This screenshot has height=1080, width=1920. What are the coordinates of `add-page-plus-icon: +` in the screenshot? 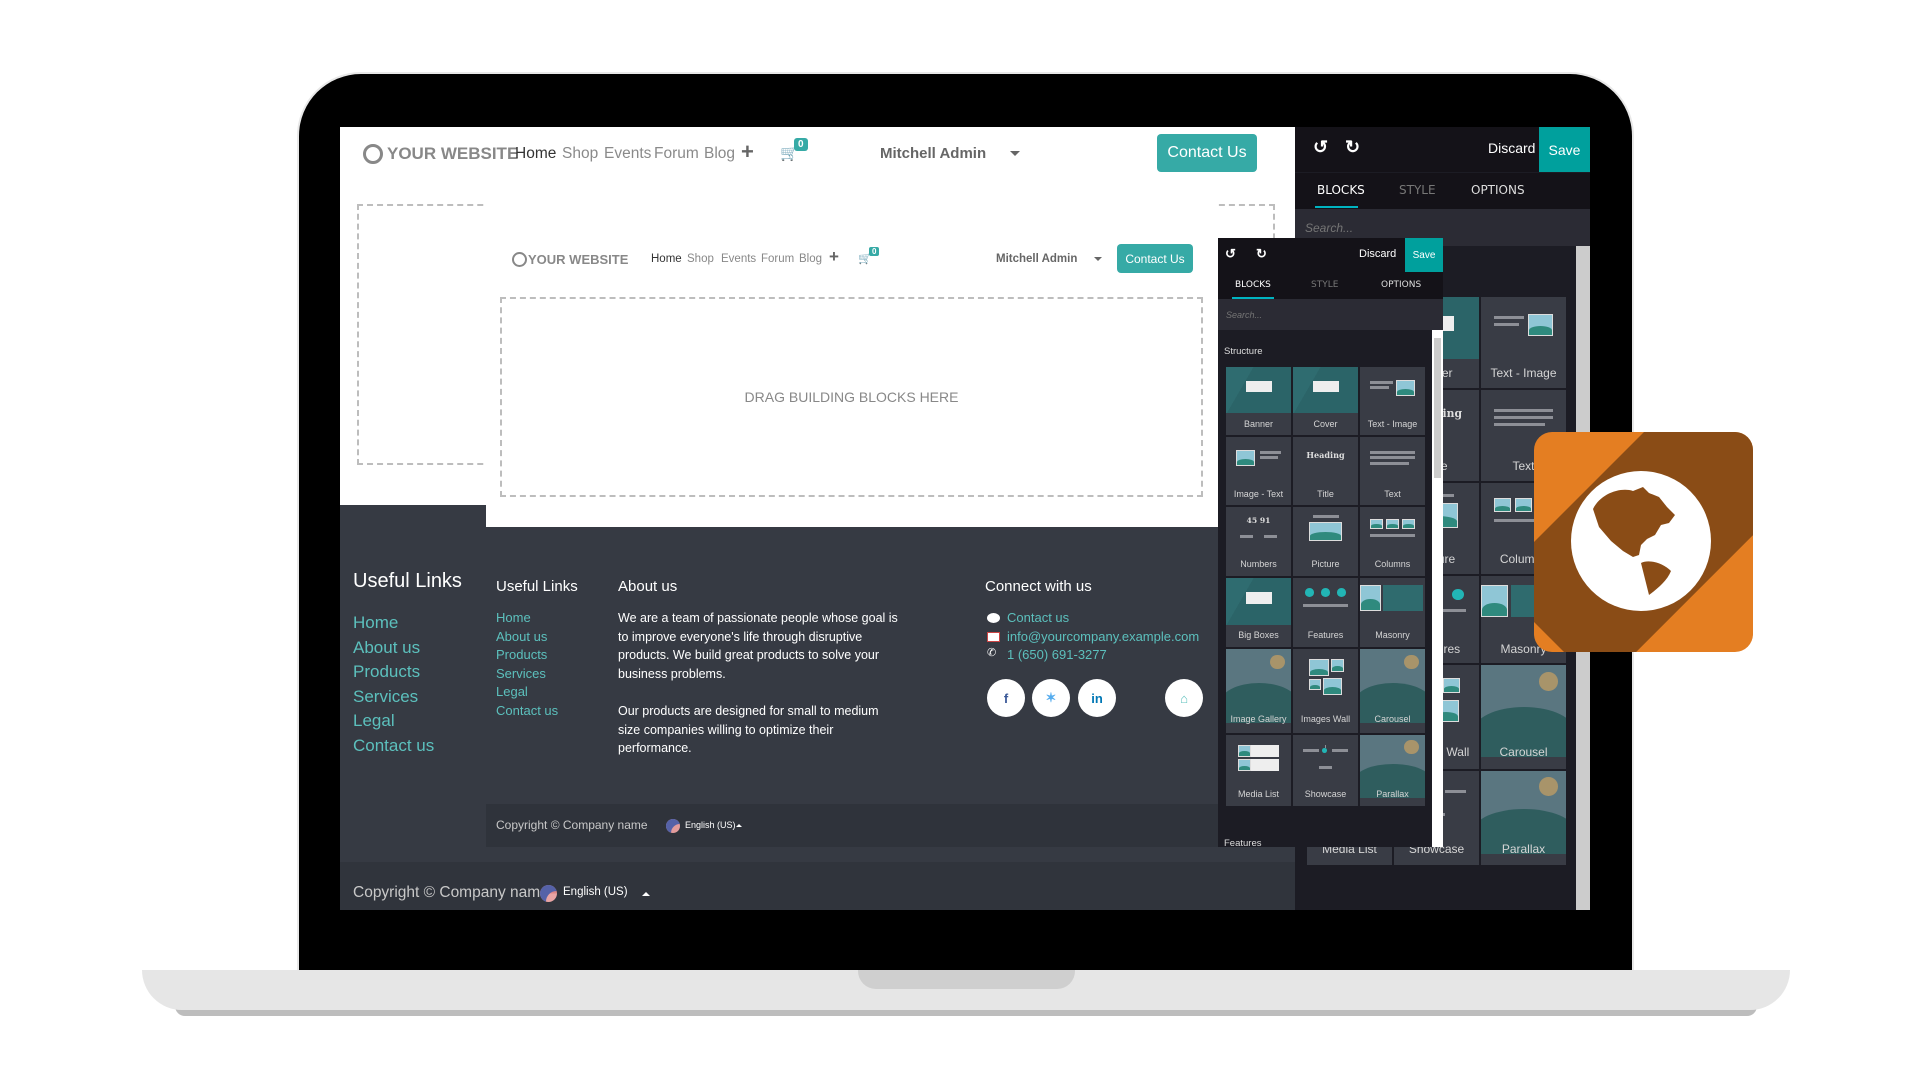 It's located at (747, 152).